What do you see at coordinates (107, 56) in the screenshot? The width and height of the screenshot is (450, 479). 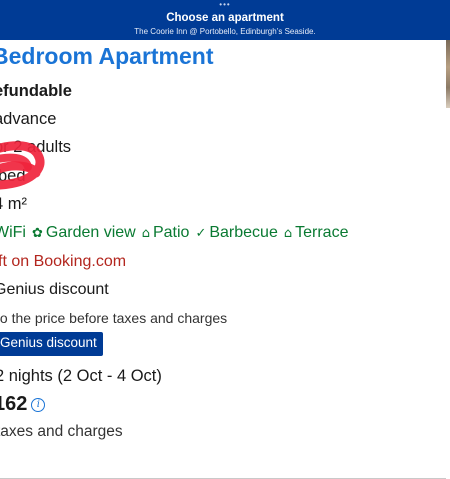 I see `room-title: Bedroom Apartment` at bounding box center [107, 56].